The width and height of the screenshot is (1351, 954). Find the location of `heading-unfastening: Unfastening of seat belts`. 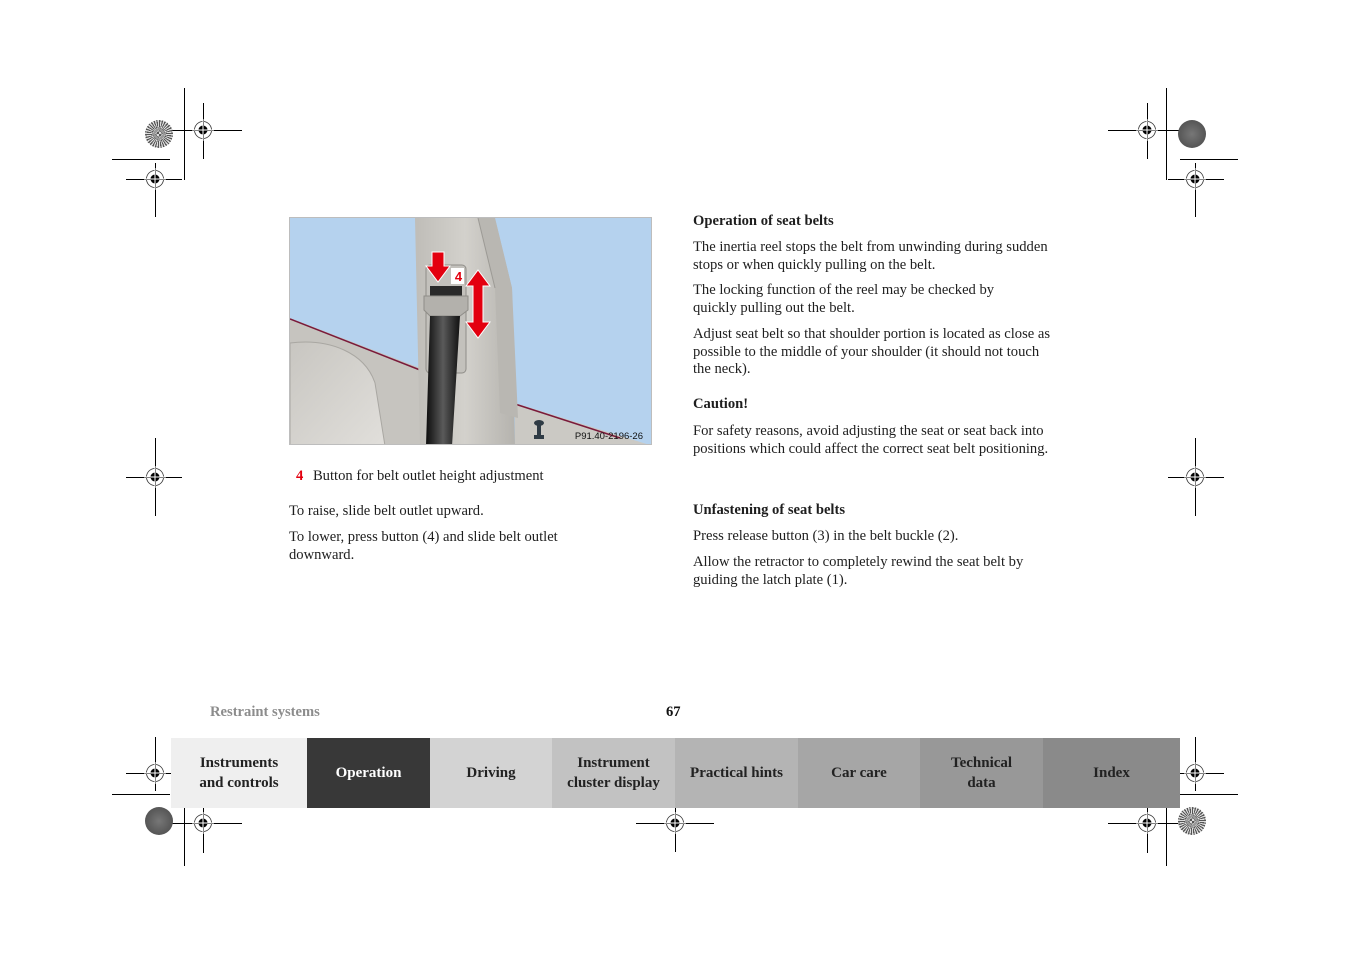

heading-unfastening: Unfastening of seat belts is located at coordinates (769, 510).